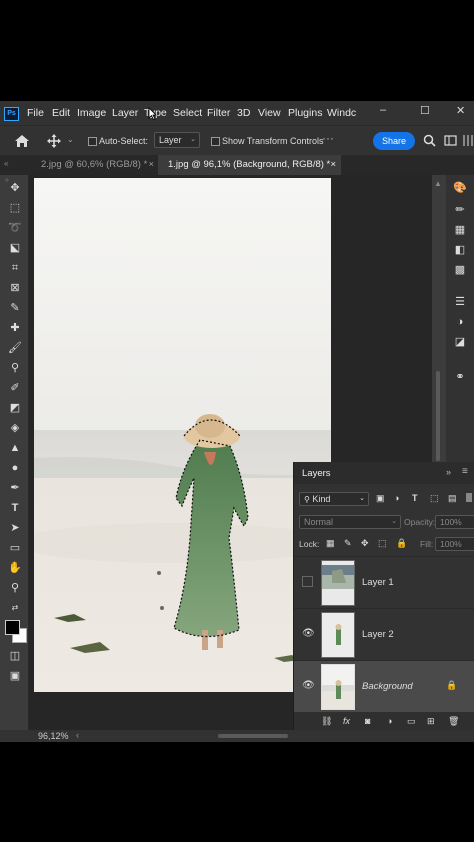 This screenshot has height=842, width=474. Describe the element at coordinates (334, 499) in the screenshot. I see `layer-filter-dropdown: ⚲ Kind ⌄` at that location.